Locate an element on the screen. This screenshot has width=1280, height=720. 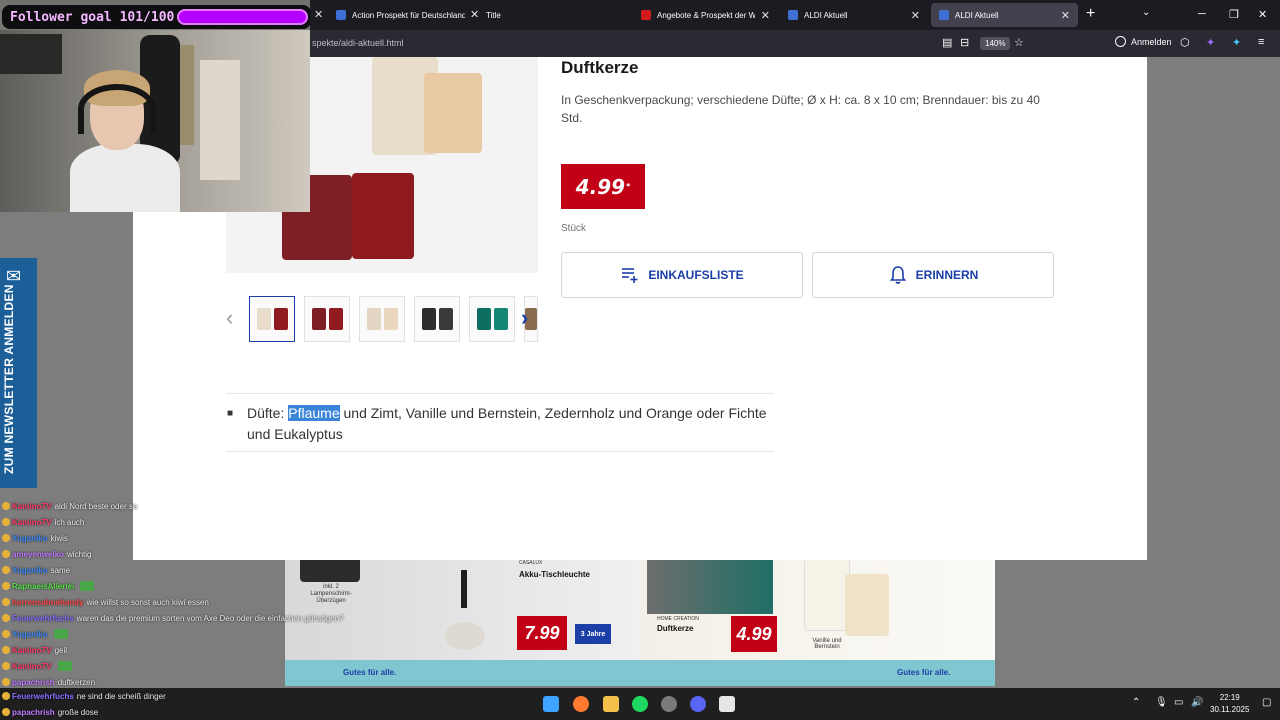
streamer-image is located at coordinates (125, 141).